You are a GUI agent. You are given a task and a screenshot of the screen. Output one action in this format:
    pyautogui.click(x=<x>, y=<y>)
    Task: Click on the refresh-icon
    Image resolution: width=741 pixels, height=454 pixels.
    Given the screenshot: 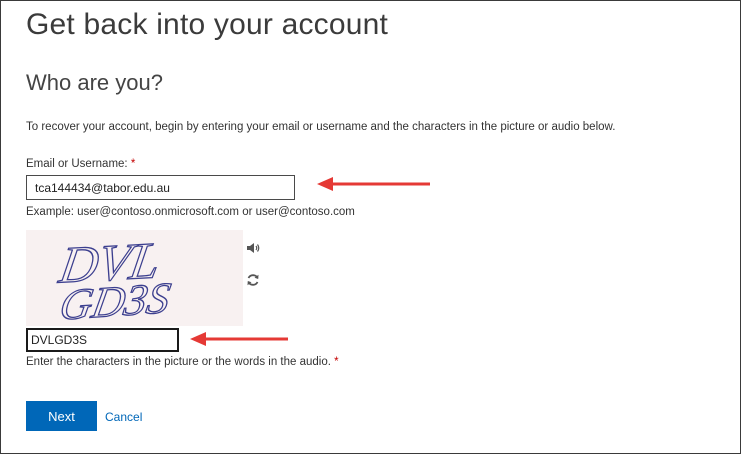 What is the action you would take?
    pyautogui.click(x=253, y=280)
    